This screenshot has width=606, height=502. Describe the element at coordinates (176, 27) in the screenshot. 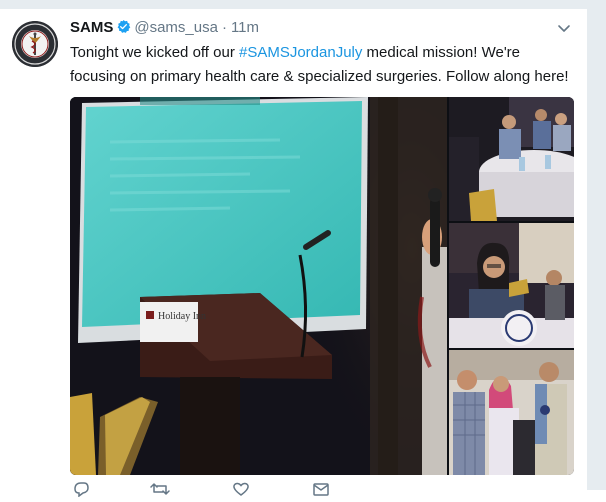

I see `author-handle: @sams_usa` at that location.